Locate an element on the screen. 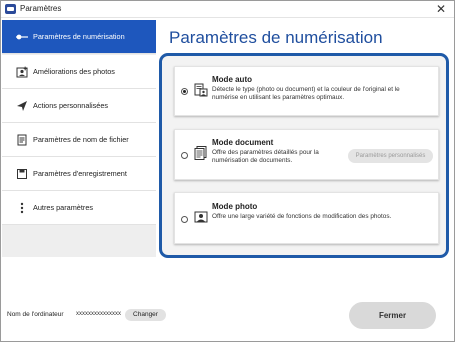 The height and width of the screenshot is (342, 455). window-title: Paramètres is located at coordinates (41, 8).